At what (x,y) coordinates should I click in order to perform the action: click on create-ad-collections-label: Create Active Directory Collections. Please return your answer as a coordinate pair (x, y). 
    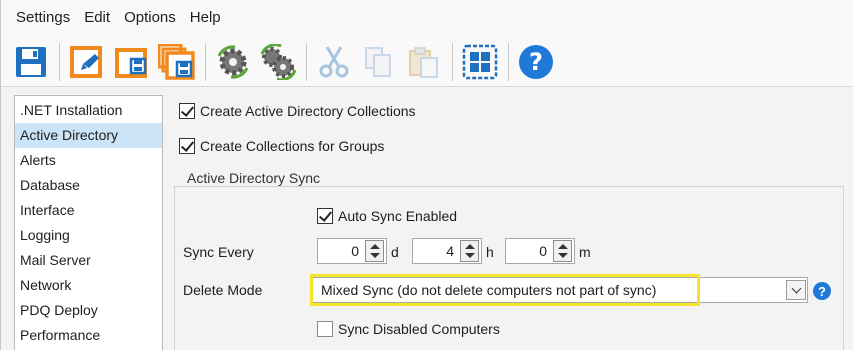
    Looking at the image, I should click on (308, 111).